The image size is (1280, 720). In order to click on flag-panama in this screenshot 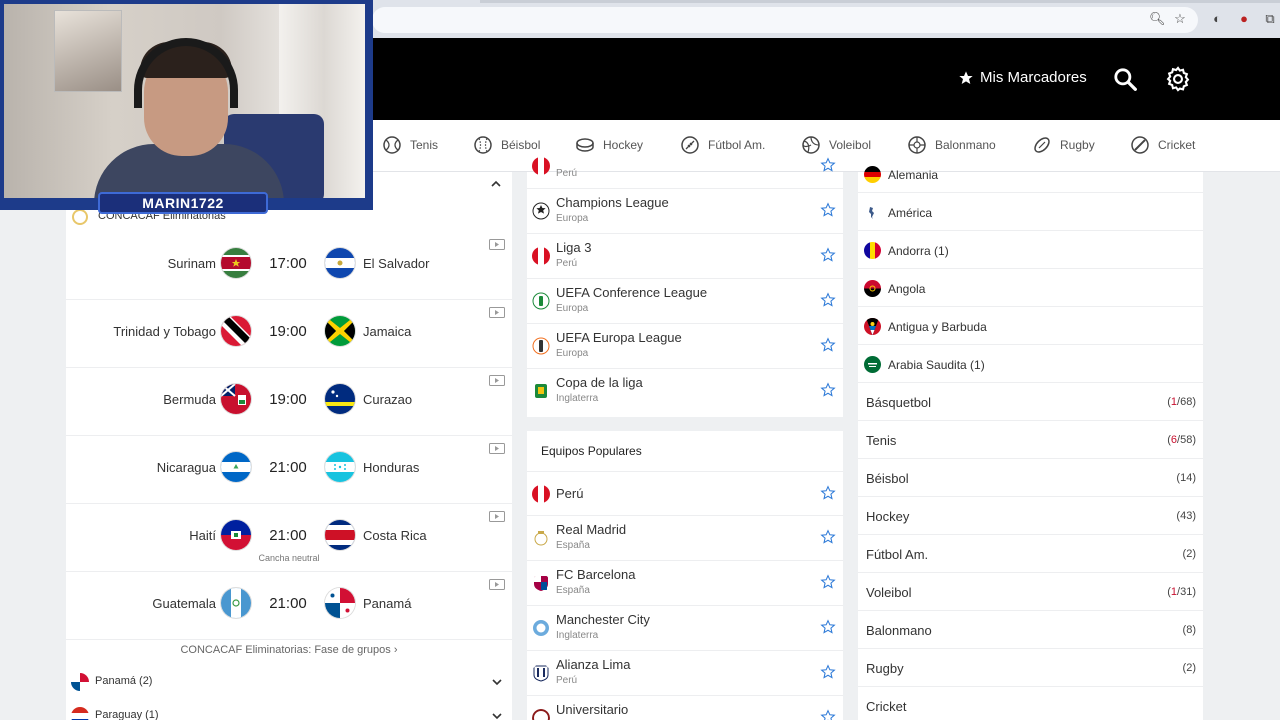, I will do `click(340, 603)`.